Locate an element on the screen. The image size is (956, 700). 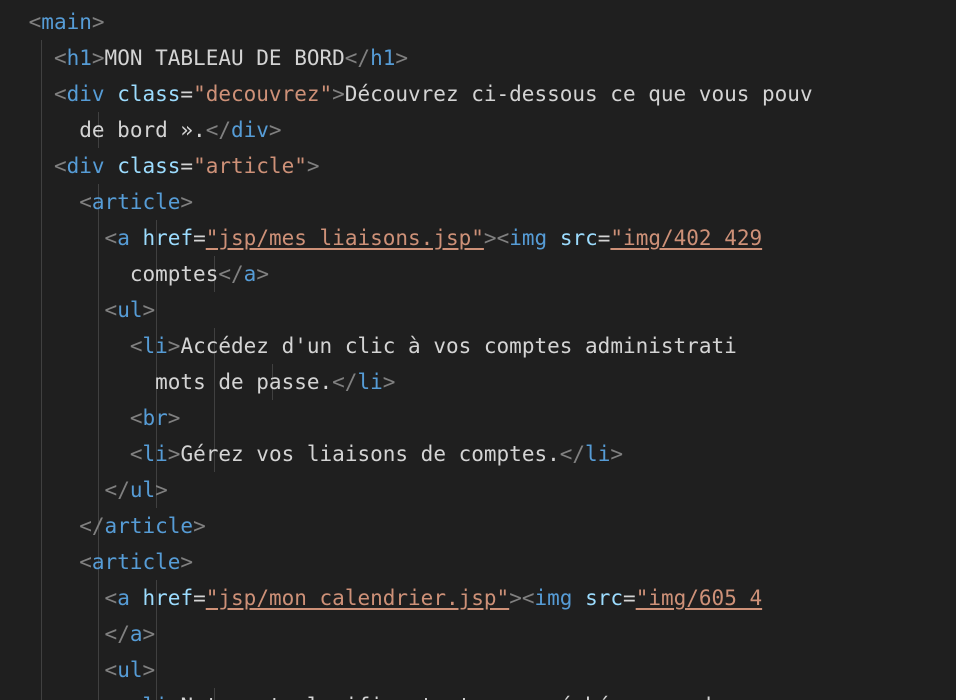
code-line: <h1>MON TABLEAU DE BORD</h1> is located at coordinates (231, 58).